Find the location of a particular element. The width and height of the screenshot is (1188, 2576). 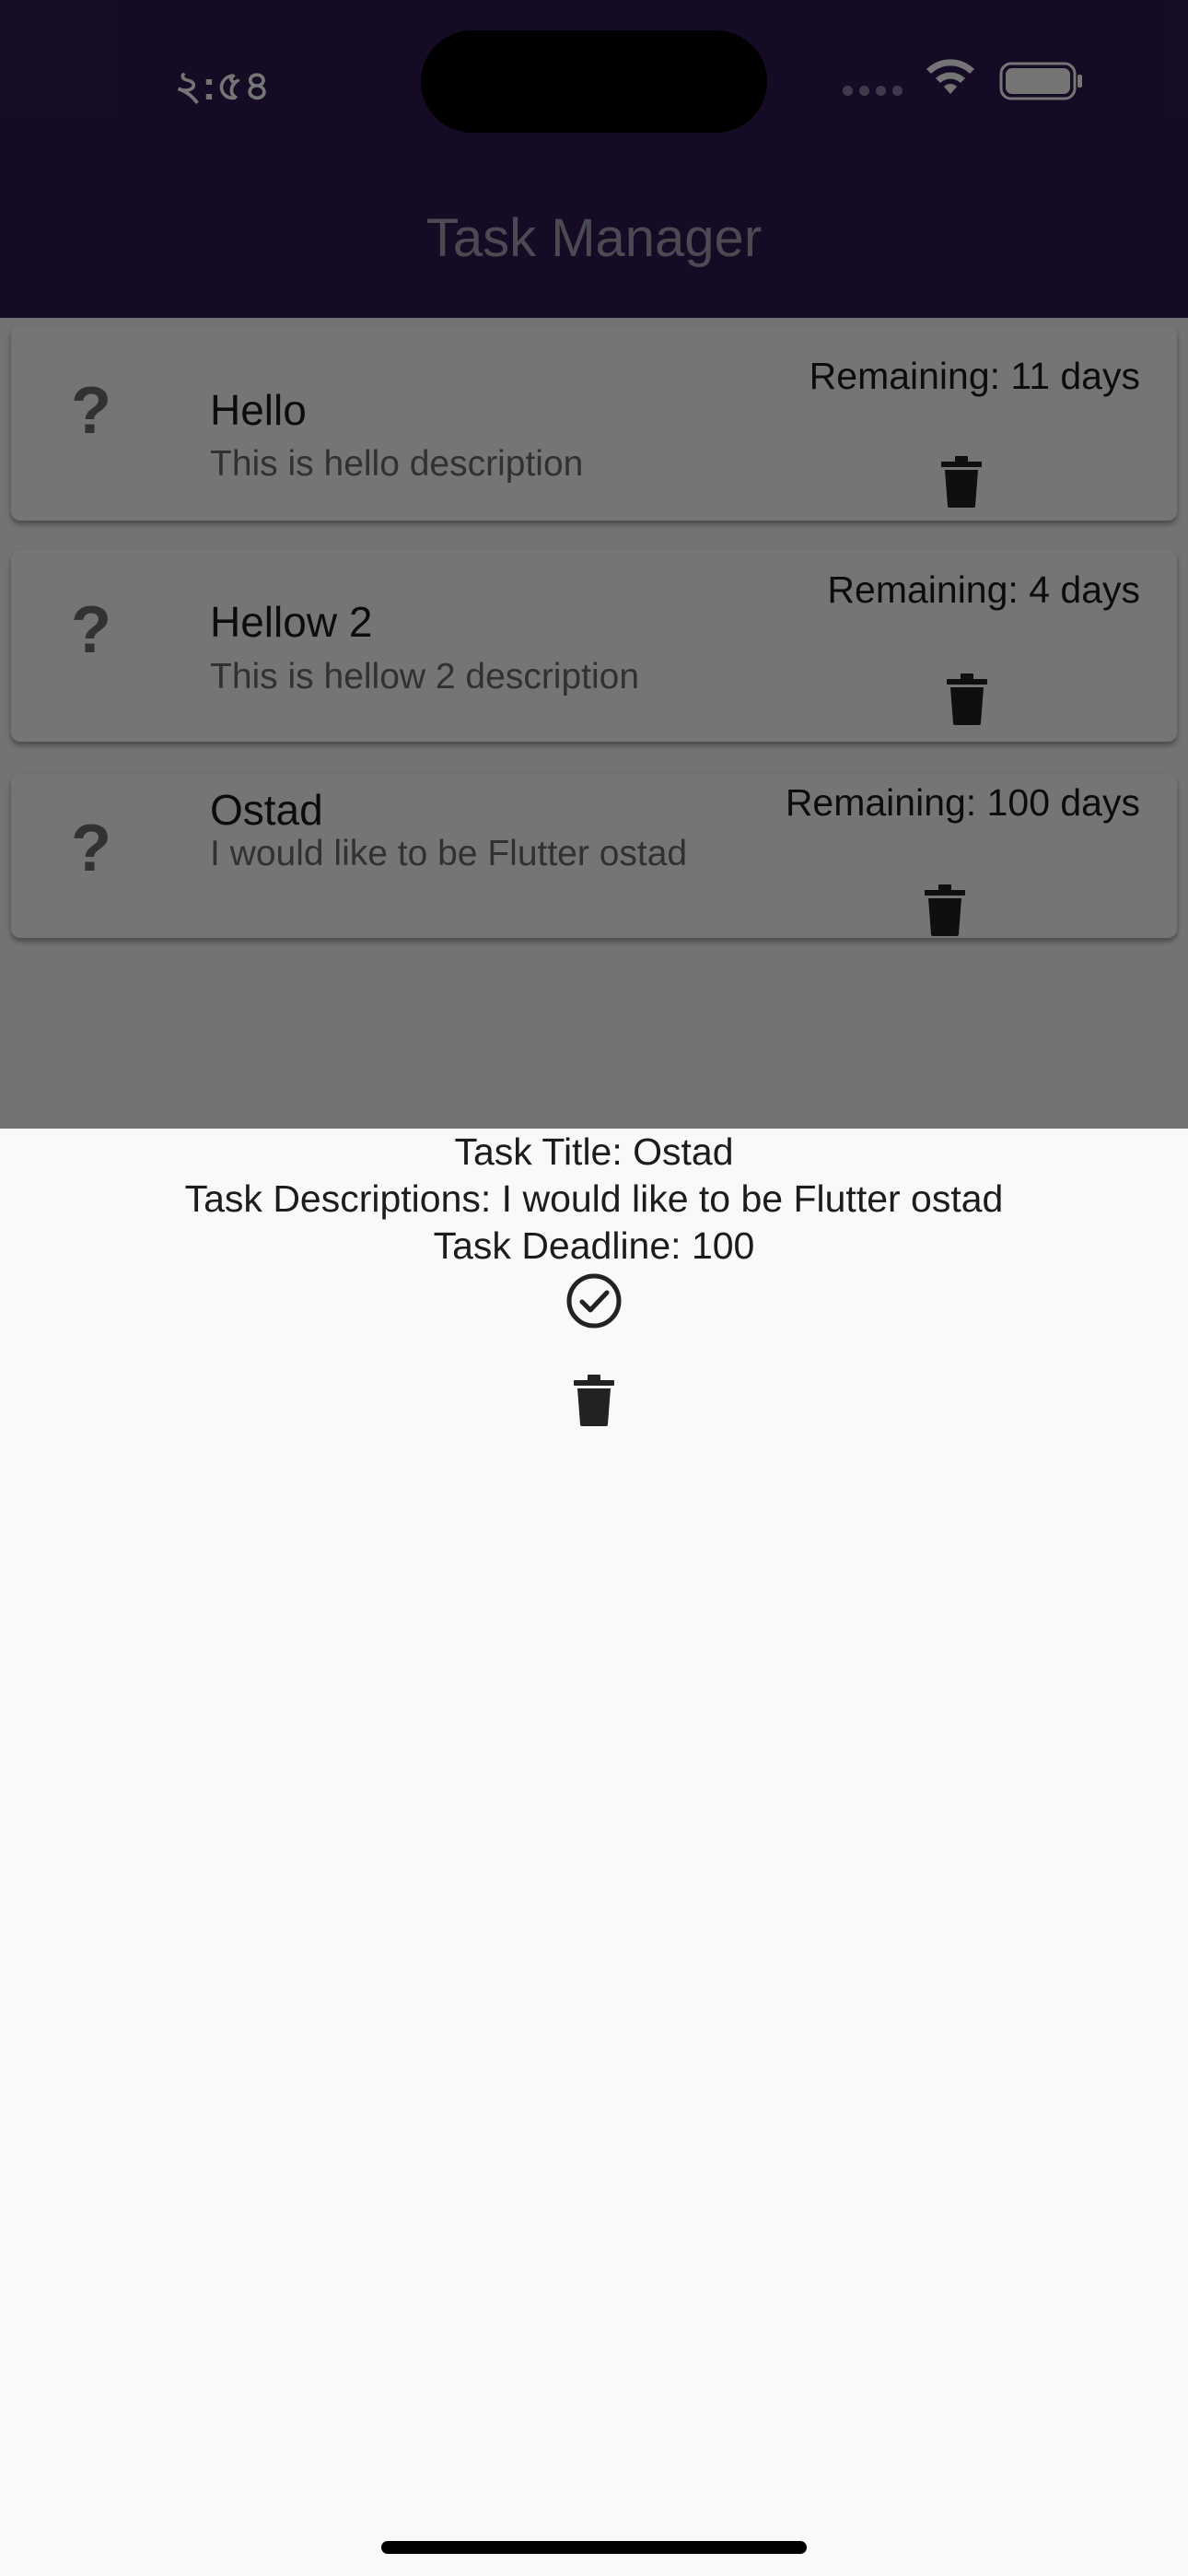

cellular-signal-icon is located at coordinates (873, 91).